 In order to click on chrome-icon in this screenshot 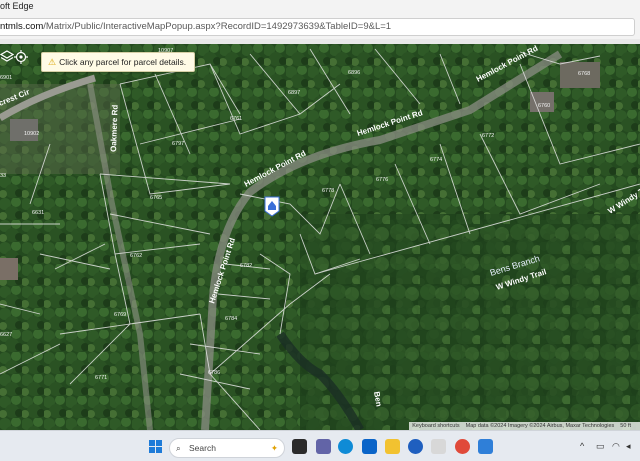, I will do `click(462, 446)`.